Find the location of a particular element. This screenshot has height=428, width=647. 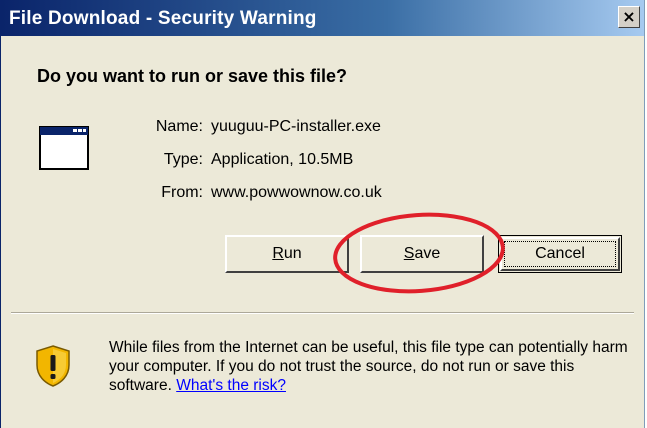

shield-warning-icon is located at coordinates (53, 366).